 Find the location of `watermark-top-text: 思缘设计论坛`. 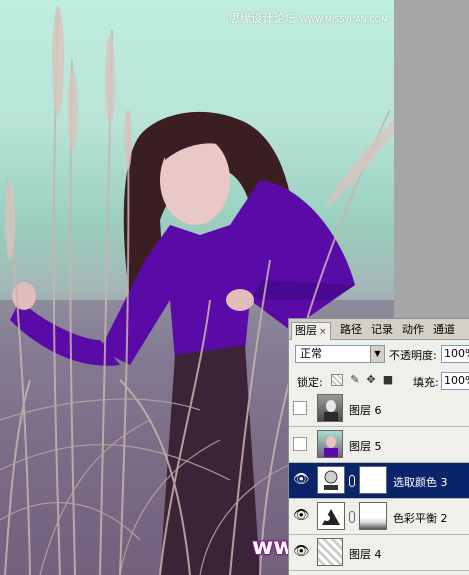

watermark-top-text: 思缘设计论坛 is located at coordinates (262, 18).